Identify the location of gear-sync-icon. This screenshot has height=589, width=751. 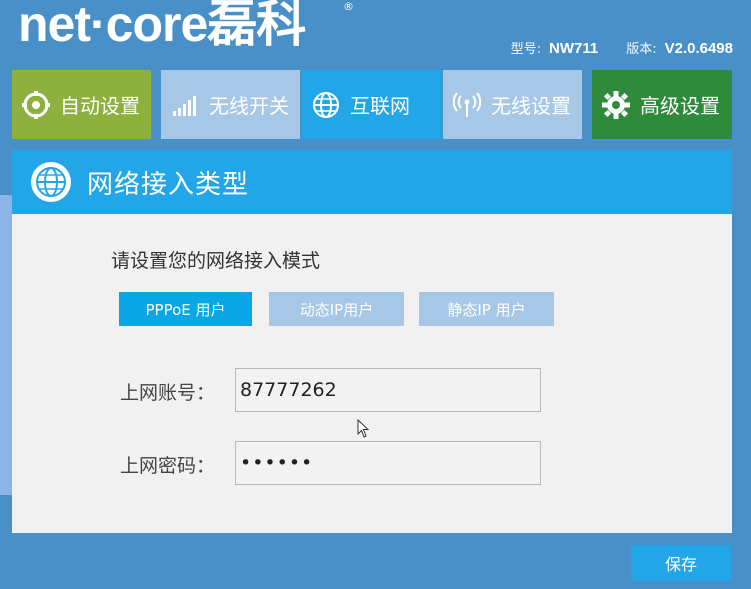
(36, 104).